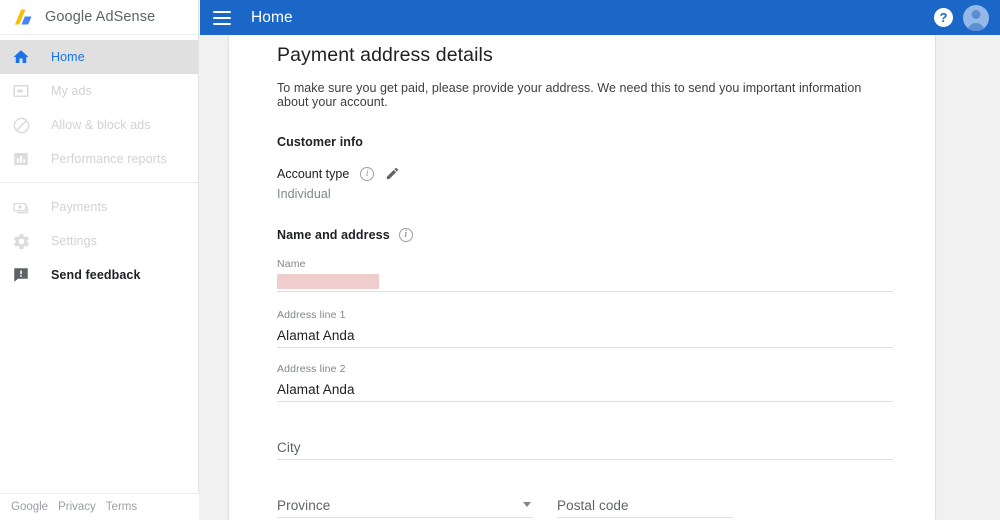 The height and width of the screenshot is (520, 1000). What do you see at coordinates (385, 55) in the screenshot?
I see `page-title: Payment address details` at bounding box center [385, 55].